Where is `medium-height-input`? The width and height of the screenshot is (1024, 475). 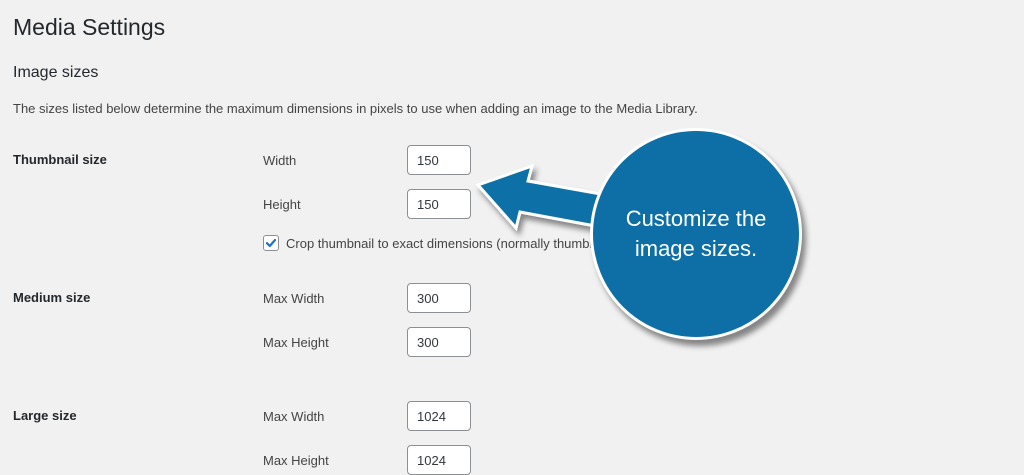 medium-height-input is located at coordinates (439, 342).